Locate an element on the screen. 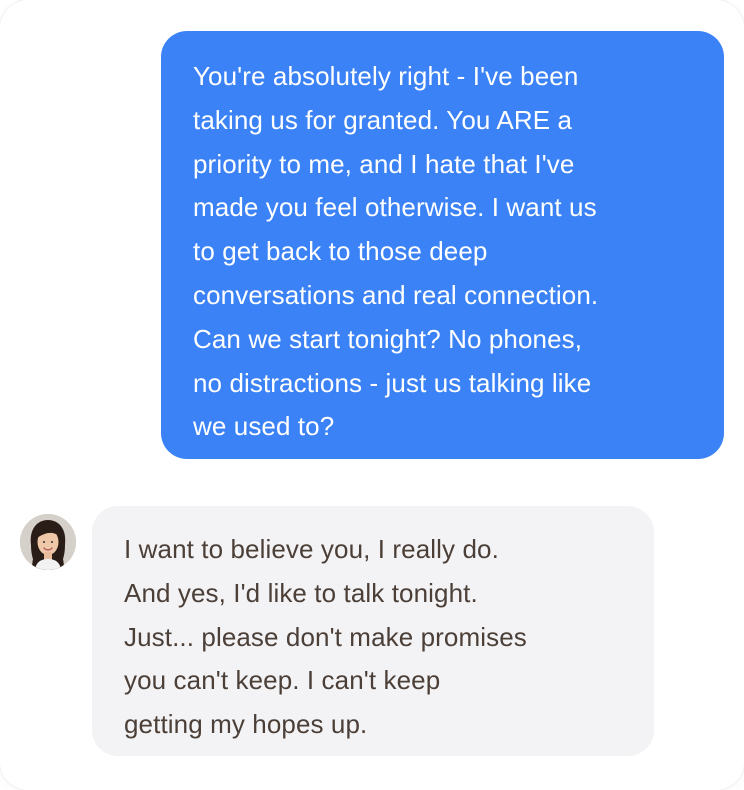 This screenshot has width=744, height=790. message-text-line: getting my hopes up. is located at coordinates (246, 724).